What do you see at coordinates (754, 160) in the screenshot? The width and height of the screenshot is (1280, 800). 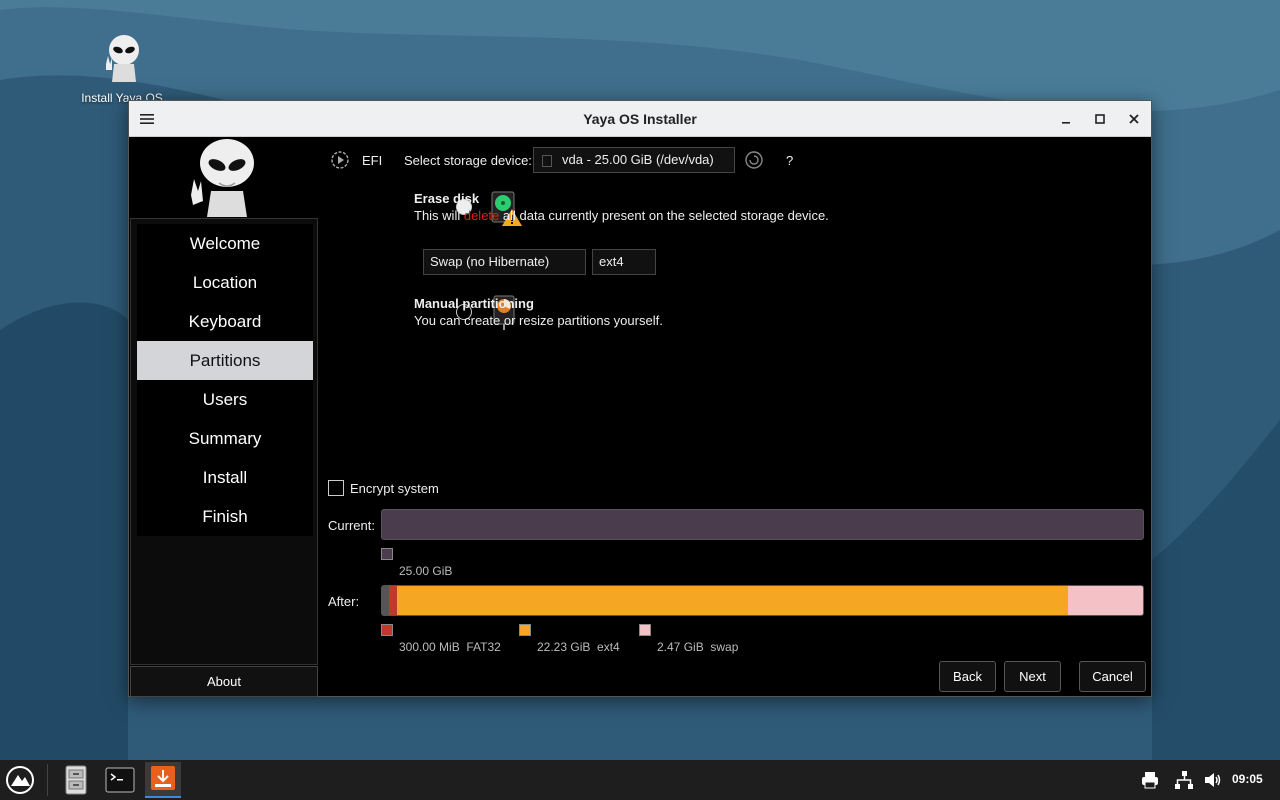 I see `refresh-icon` at bounding box center [754, 160].